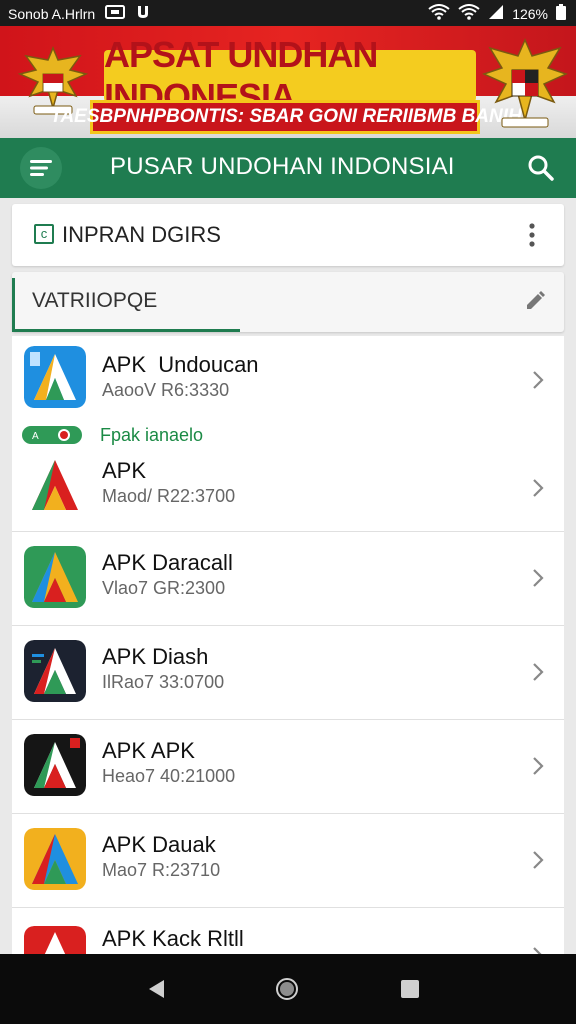  What do you see at coordinates (288, 931) in the screenshot?
I see `list-item: APK Kack Rltll` at bounding box center [288, 931].